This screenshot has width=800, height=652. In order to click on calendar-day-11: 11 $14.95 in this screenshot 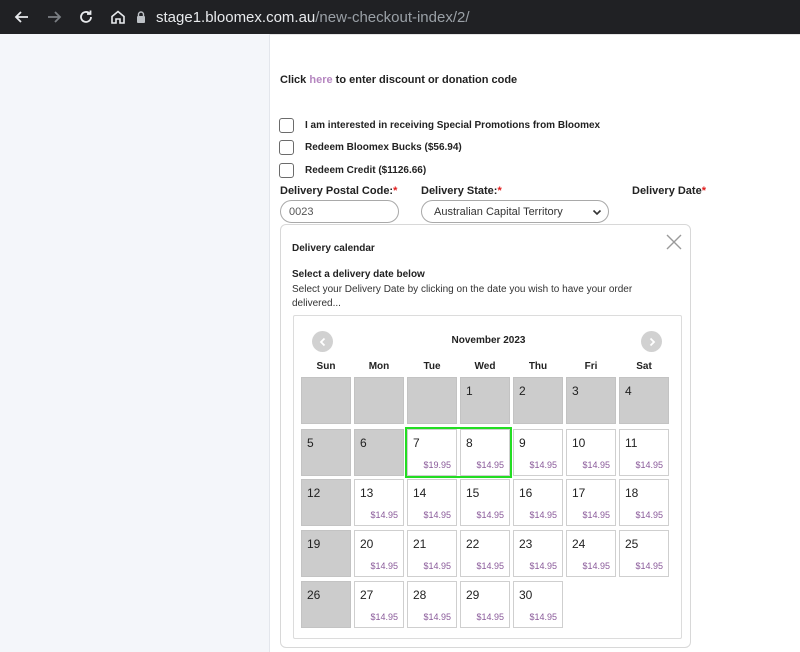, I will do `click(644, 452)`.